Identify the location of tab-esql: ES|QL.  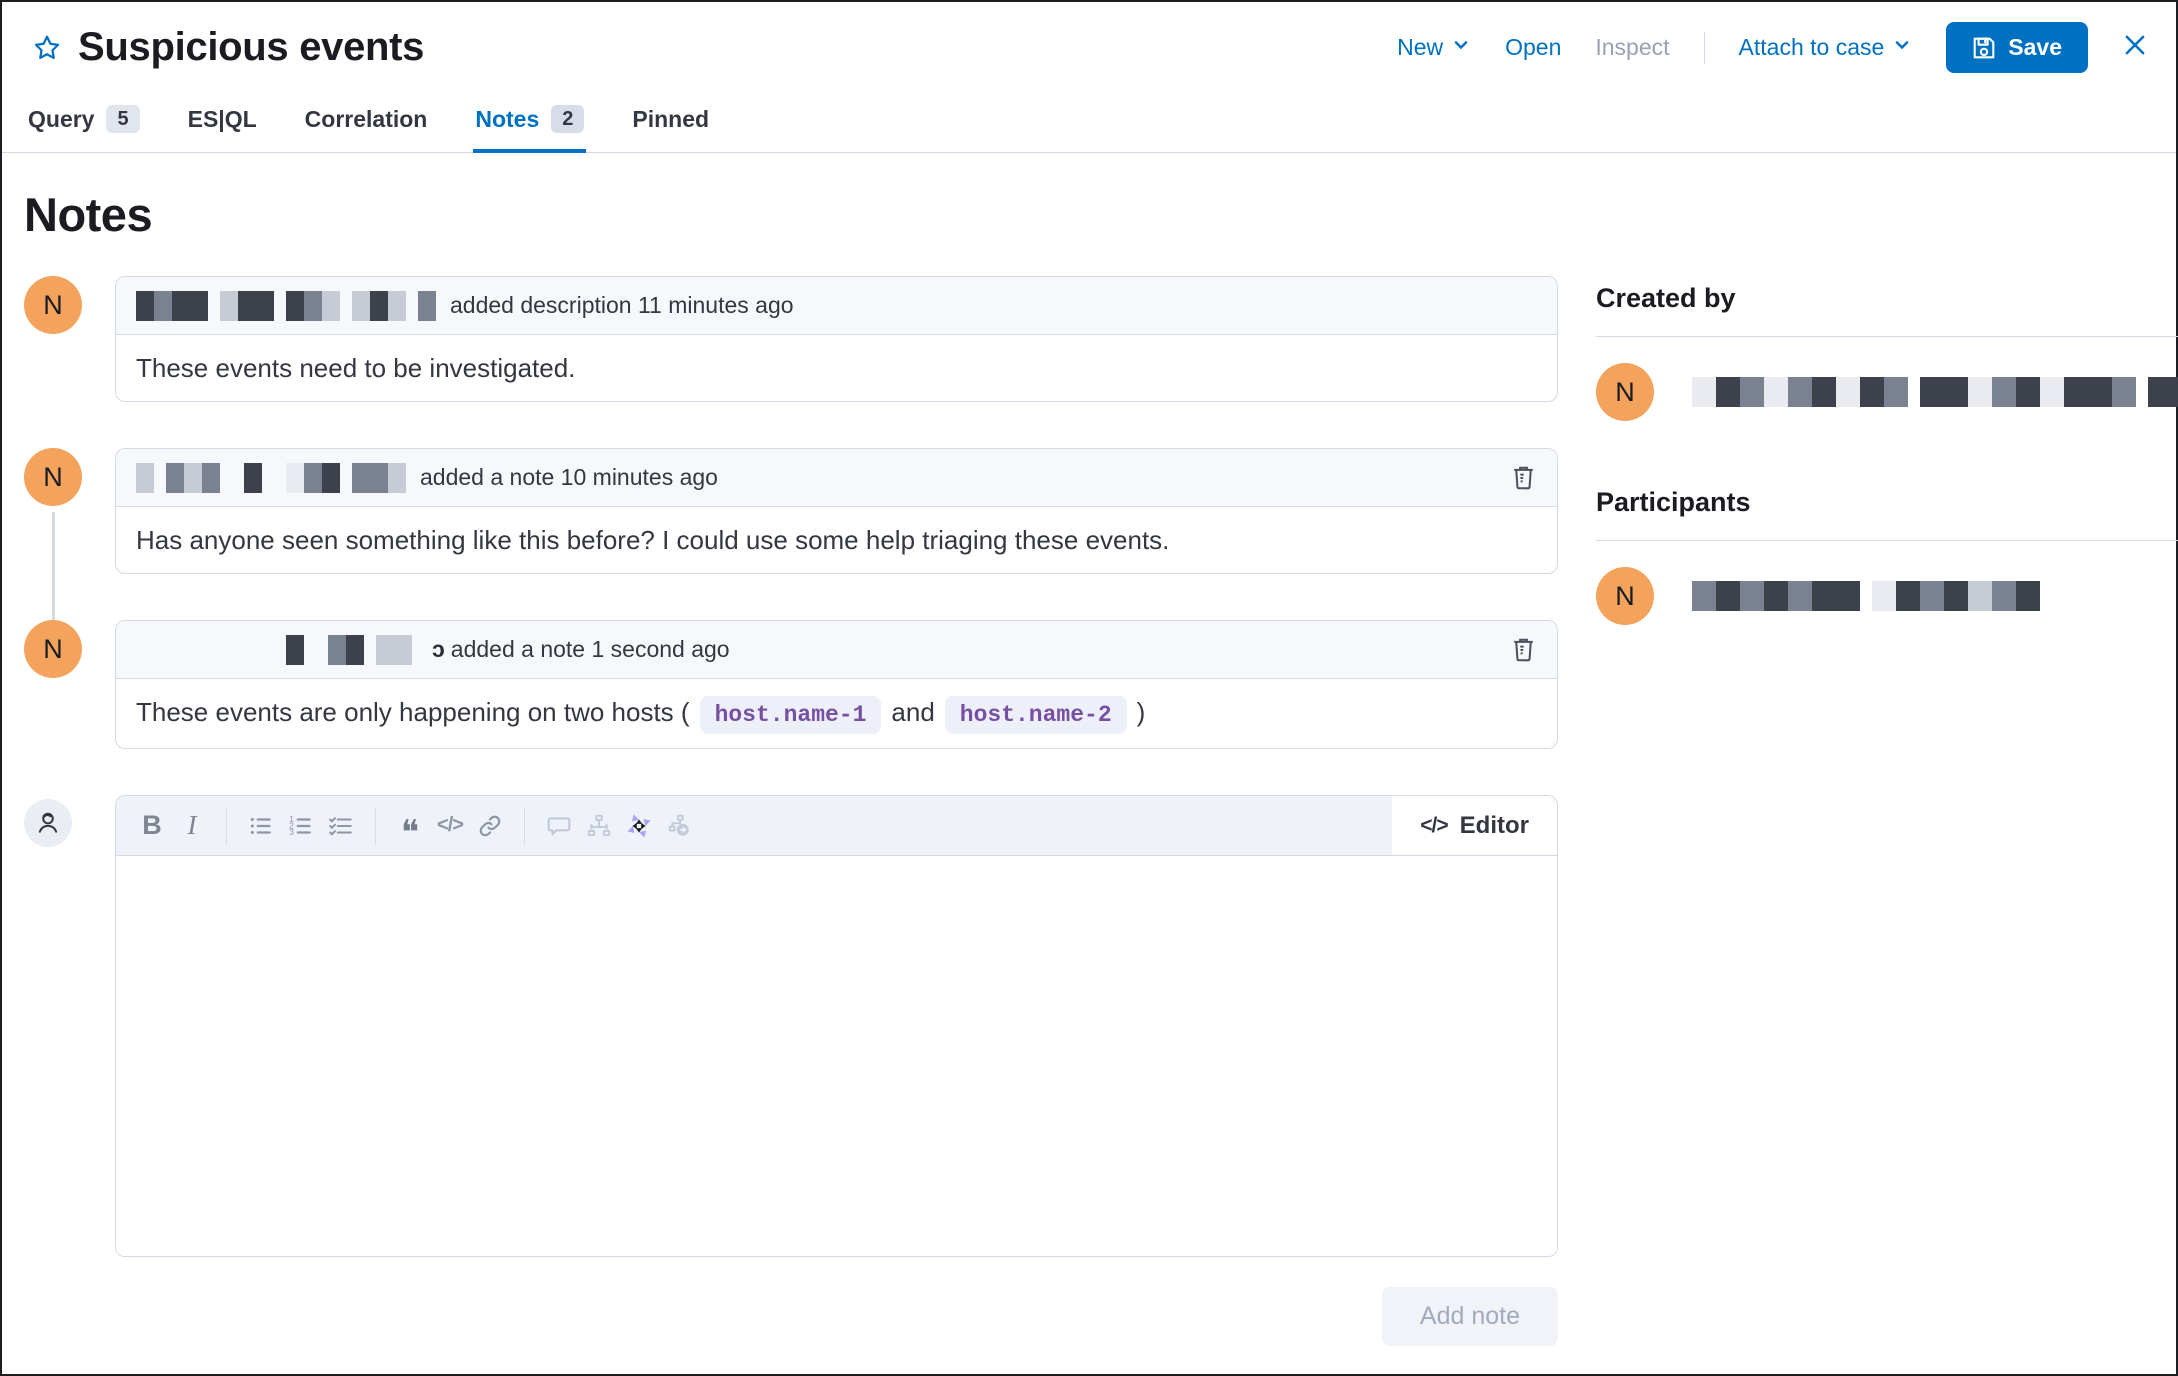
(222, 125).